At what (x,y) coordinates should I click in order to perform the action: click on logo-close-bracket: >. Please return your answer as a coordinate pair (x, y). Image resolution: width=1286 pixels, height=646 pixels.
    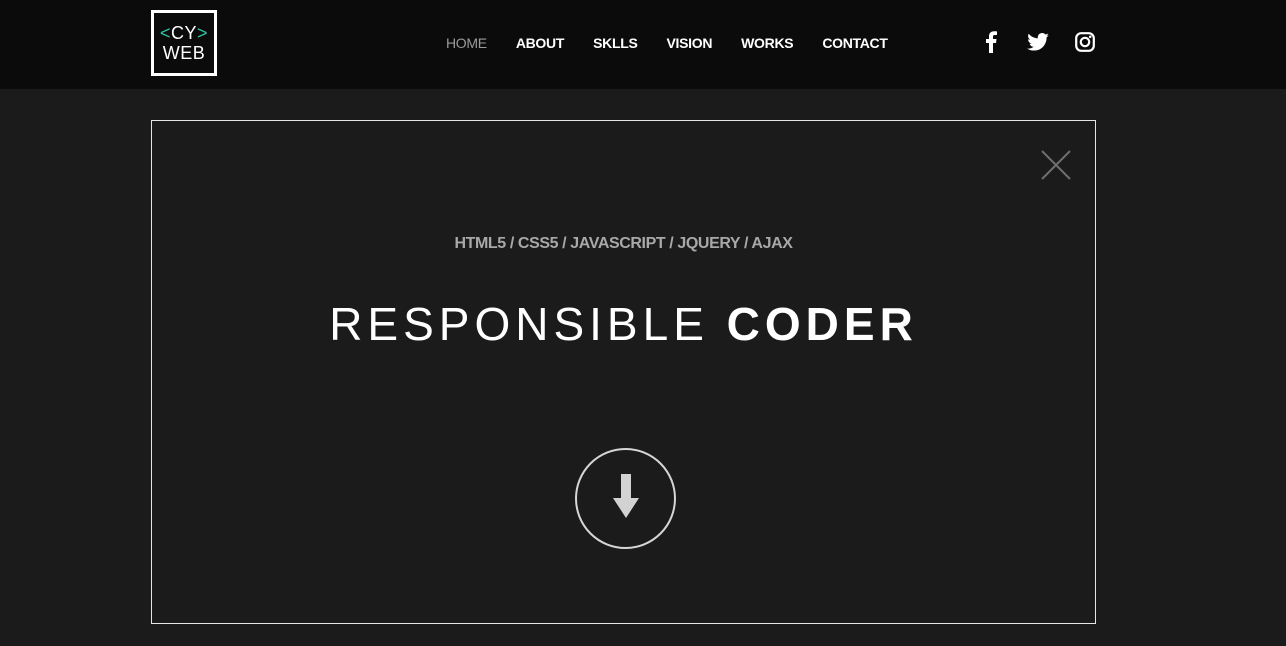
    Looking at the image, I should click on (203, 33).